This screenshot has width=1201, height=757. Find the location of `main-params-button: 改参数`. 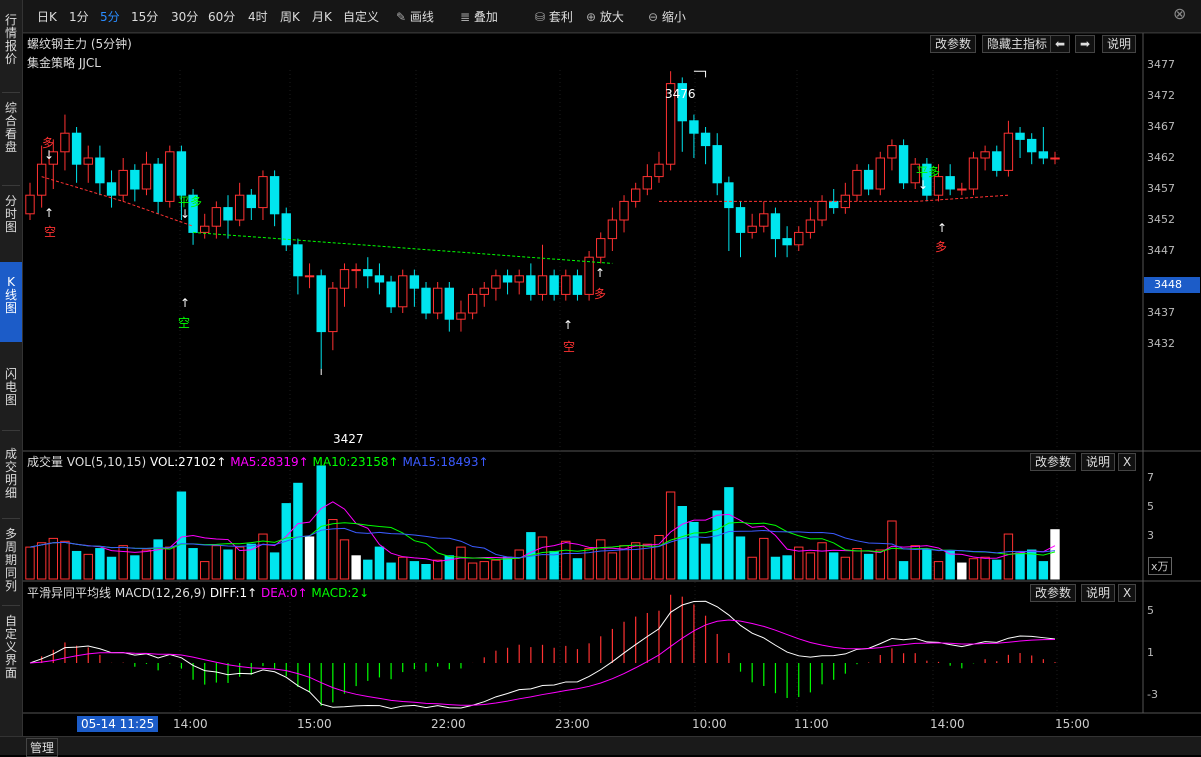

main-params-button: 改参数 is located at coordinates (953, 44).